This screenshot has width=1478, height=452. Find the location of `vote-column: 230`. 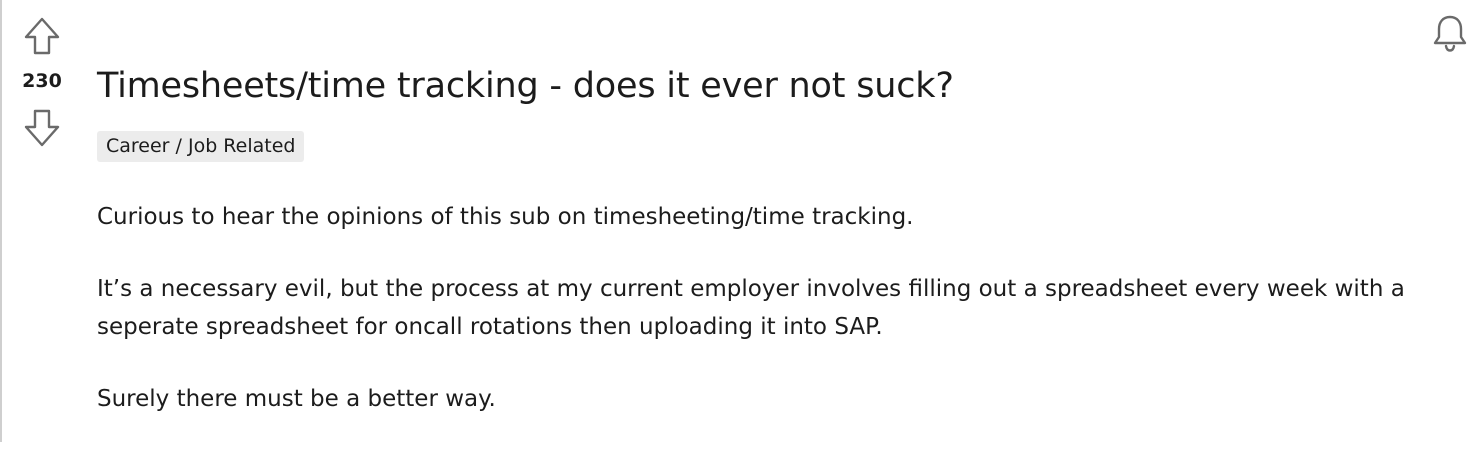

vote-column: 230 is located at coordinates (42, 82).